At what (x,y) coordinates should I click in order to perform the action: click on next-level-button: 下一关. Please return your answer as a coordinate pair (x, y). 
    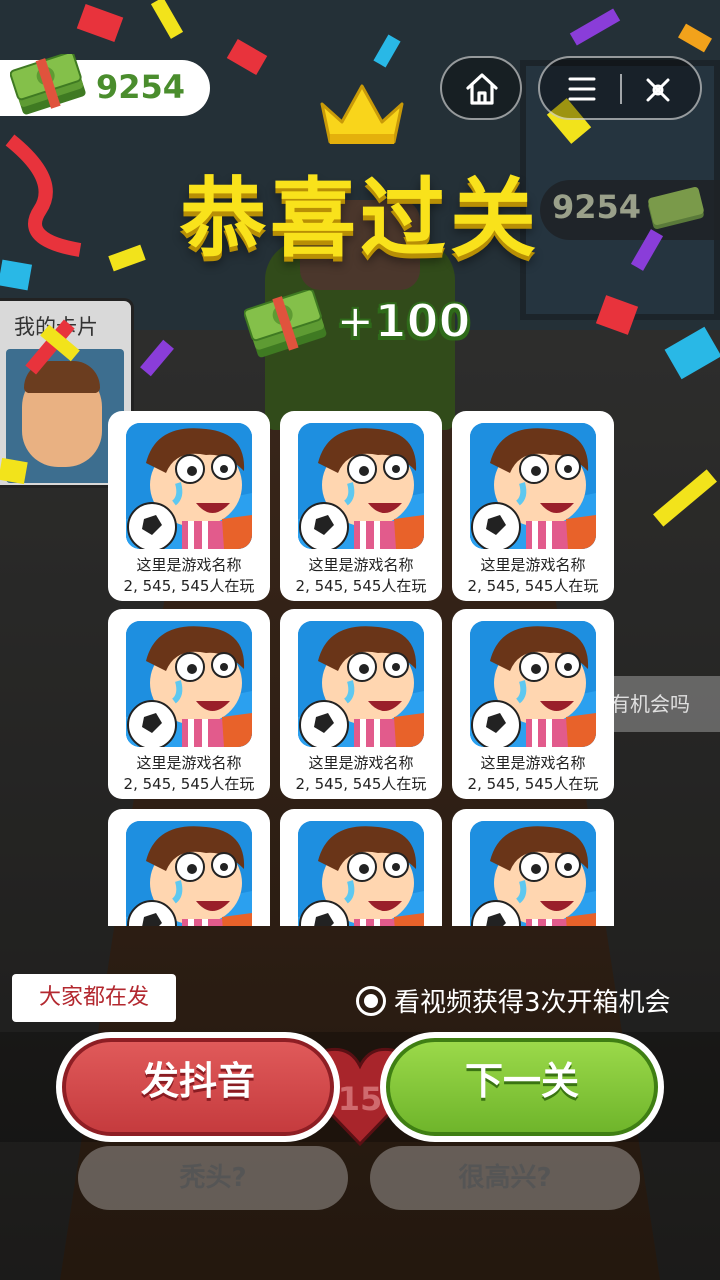
    Looking at the image, I should click on (522, 1087).